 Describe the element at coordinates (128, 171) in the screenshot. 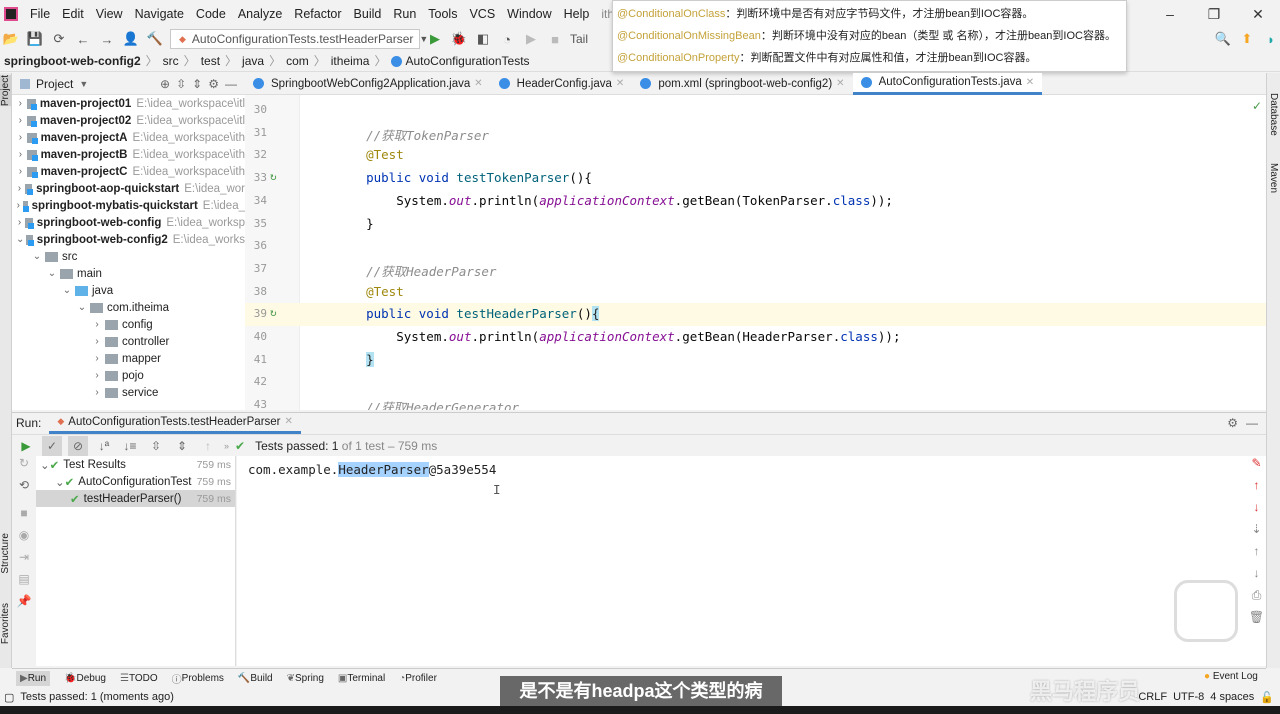

I see `tree-node: › maven-projectC E:\idea_workspace\ith` at that location.